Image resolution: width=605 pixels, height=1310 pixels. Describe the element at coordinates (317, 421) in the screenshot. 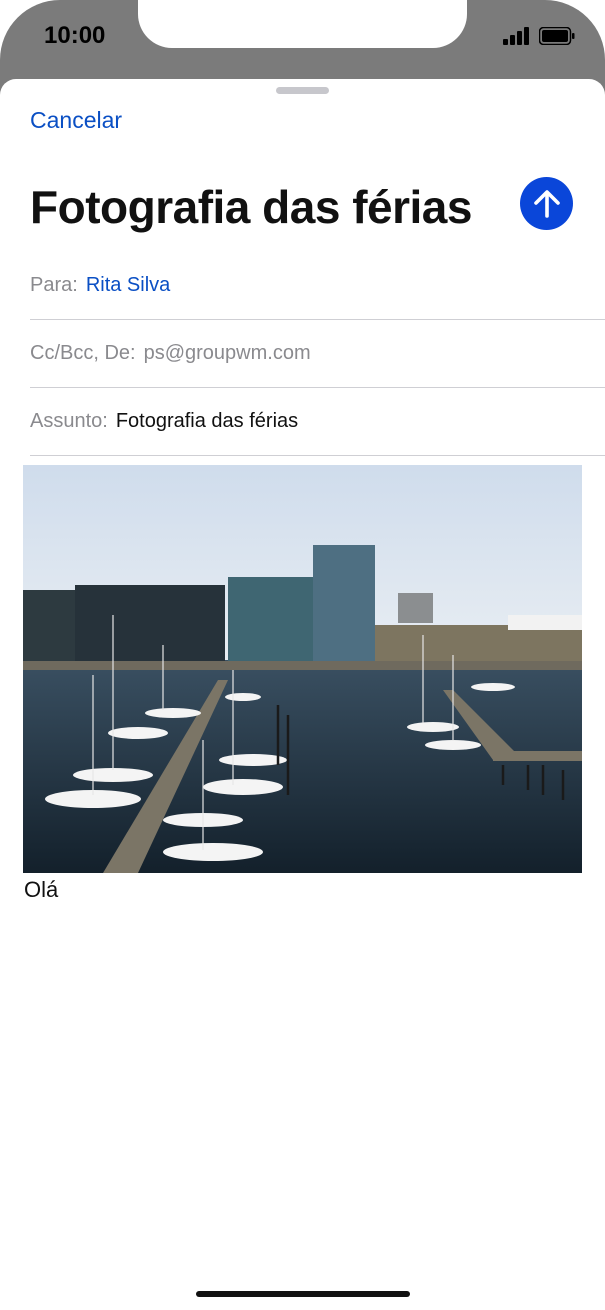

I see `subject-field: Assunto: Fotografia das férias` at that location.